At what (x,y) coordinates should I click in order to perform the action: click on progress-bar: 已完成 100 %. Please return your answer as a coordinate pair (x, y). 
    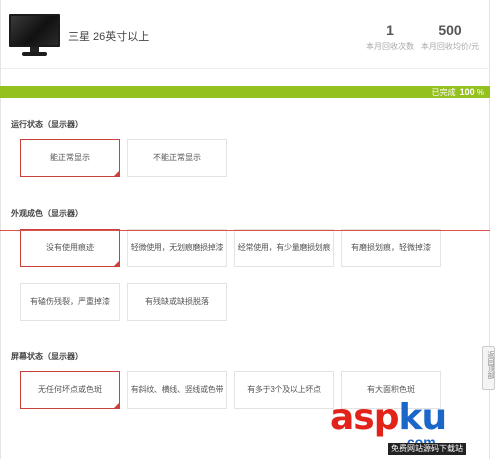
    Looking at the image, I should click on (245, 92).